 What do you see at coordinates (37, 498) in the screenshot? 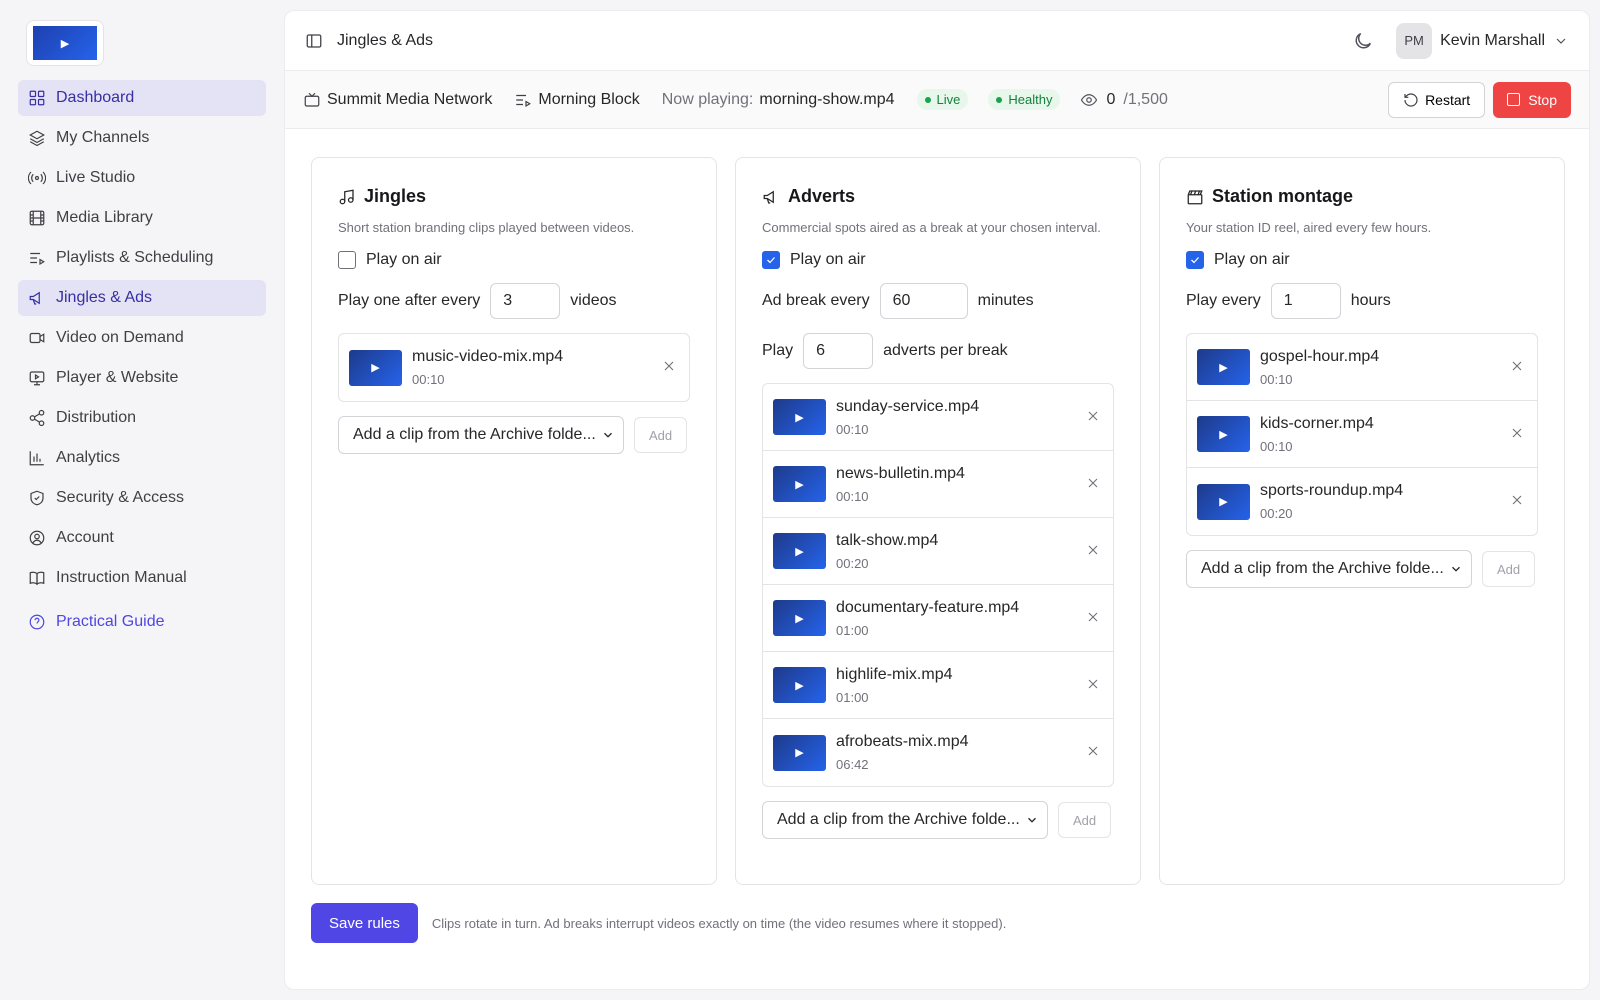
I see `shield-icon` at bounding box center [37, 498].